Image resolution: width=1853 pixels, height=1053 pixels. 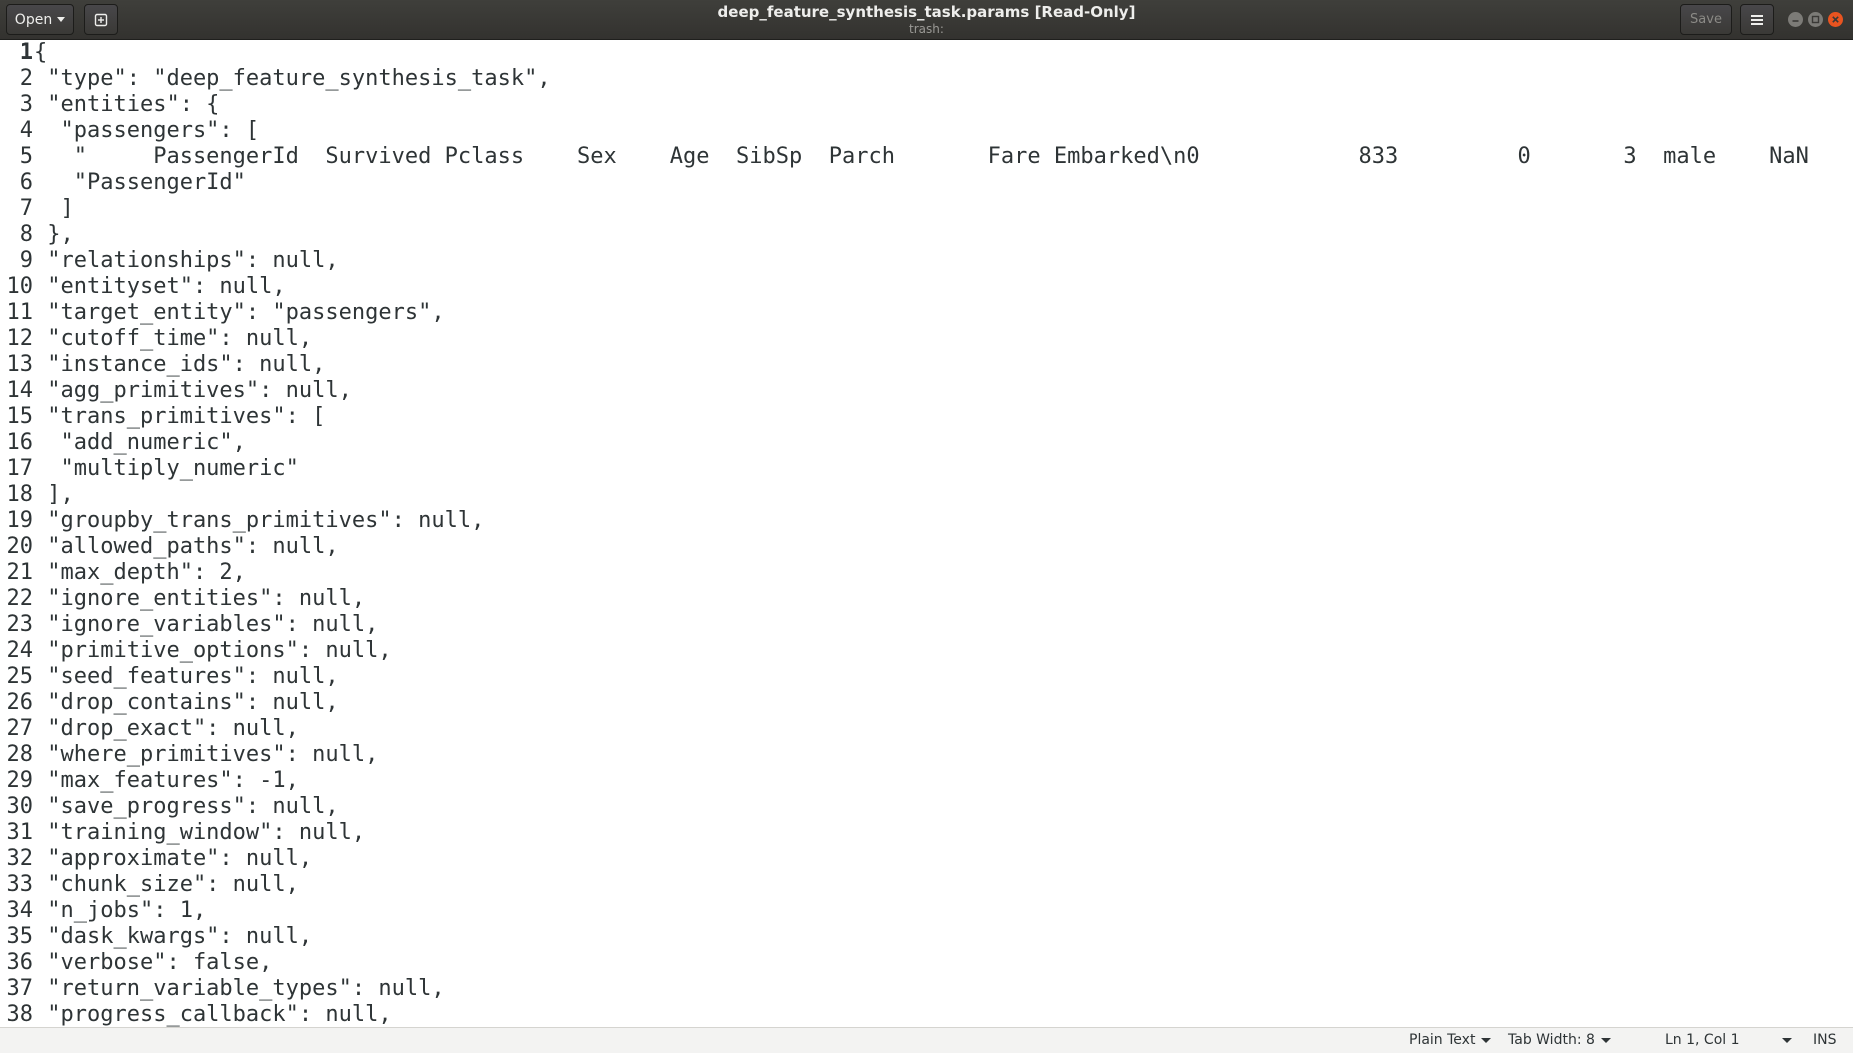 I want to click on new-document-button, so click(x=101, y=19).